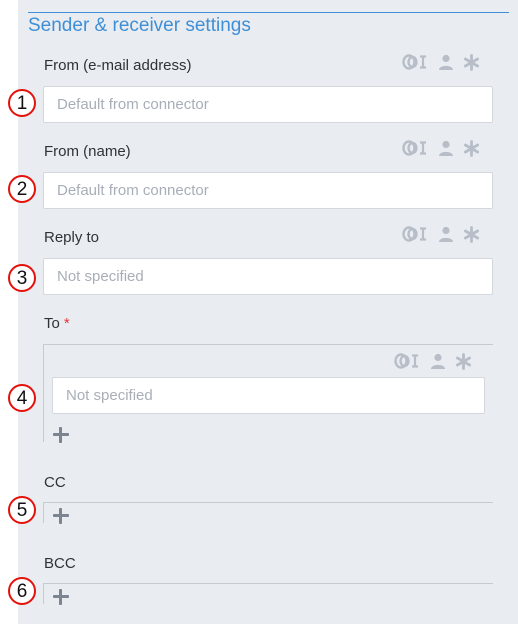 Image resolution: width=518 pixels, height=624 pixels. What do you see at coordinates (268, 512) in the screenshot?
I see `cc-list-container` at bounding box center [268, 512].